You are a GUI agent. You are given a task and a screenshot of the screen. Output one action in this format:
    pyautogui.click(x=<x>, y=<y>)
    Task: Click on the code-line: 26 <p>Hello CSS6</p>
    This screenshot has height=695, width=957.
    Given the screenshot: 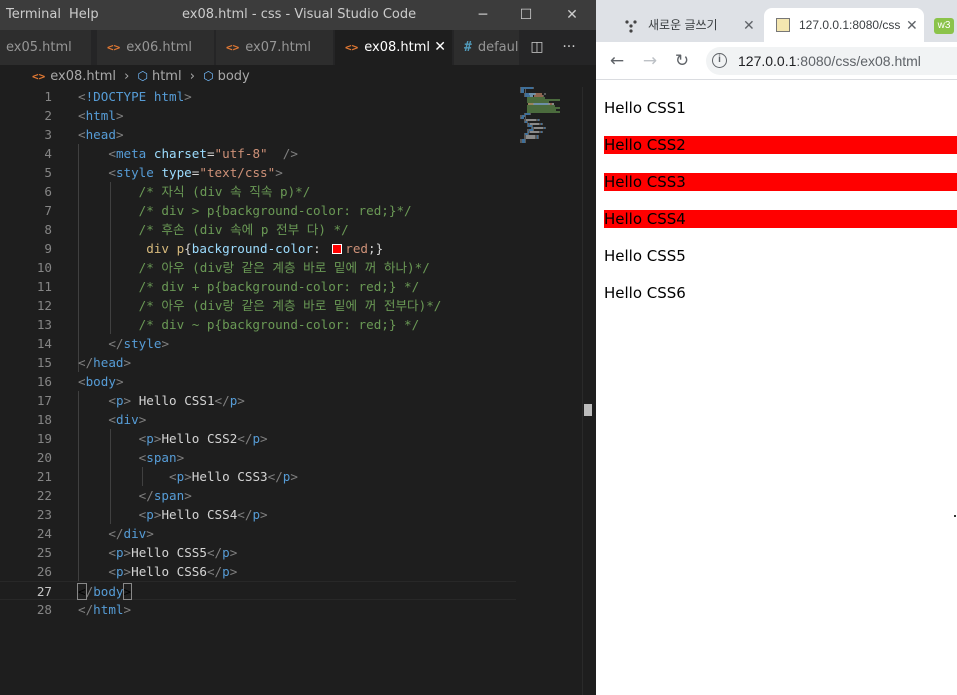 What is the action you would take?
    pyautogui.click(x=258, y=571)
    